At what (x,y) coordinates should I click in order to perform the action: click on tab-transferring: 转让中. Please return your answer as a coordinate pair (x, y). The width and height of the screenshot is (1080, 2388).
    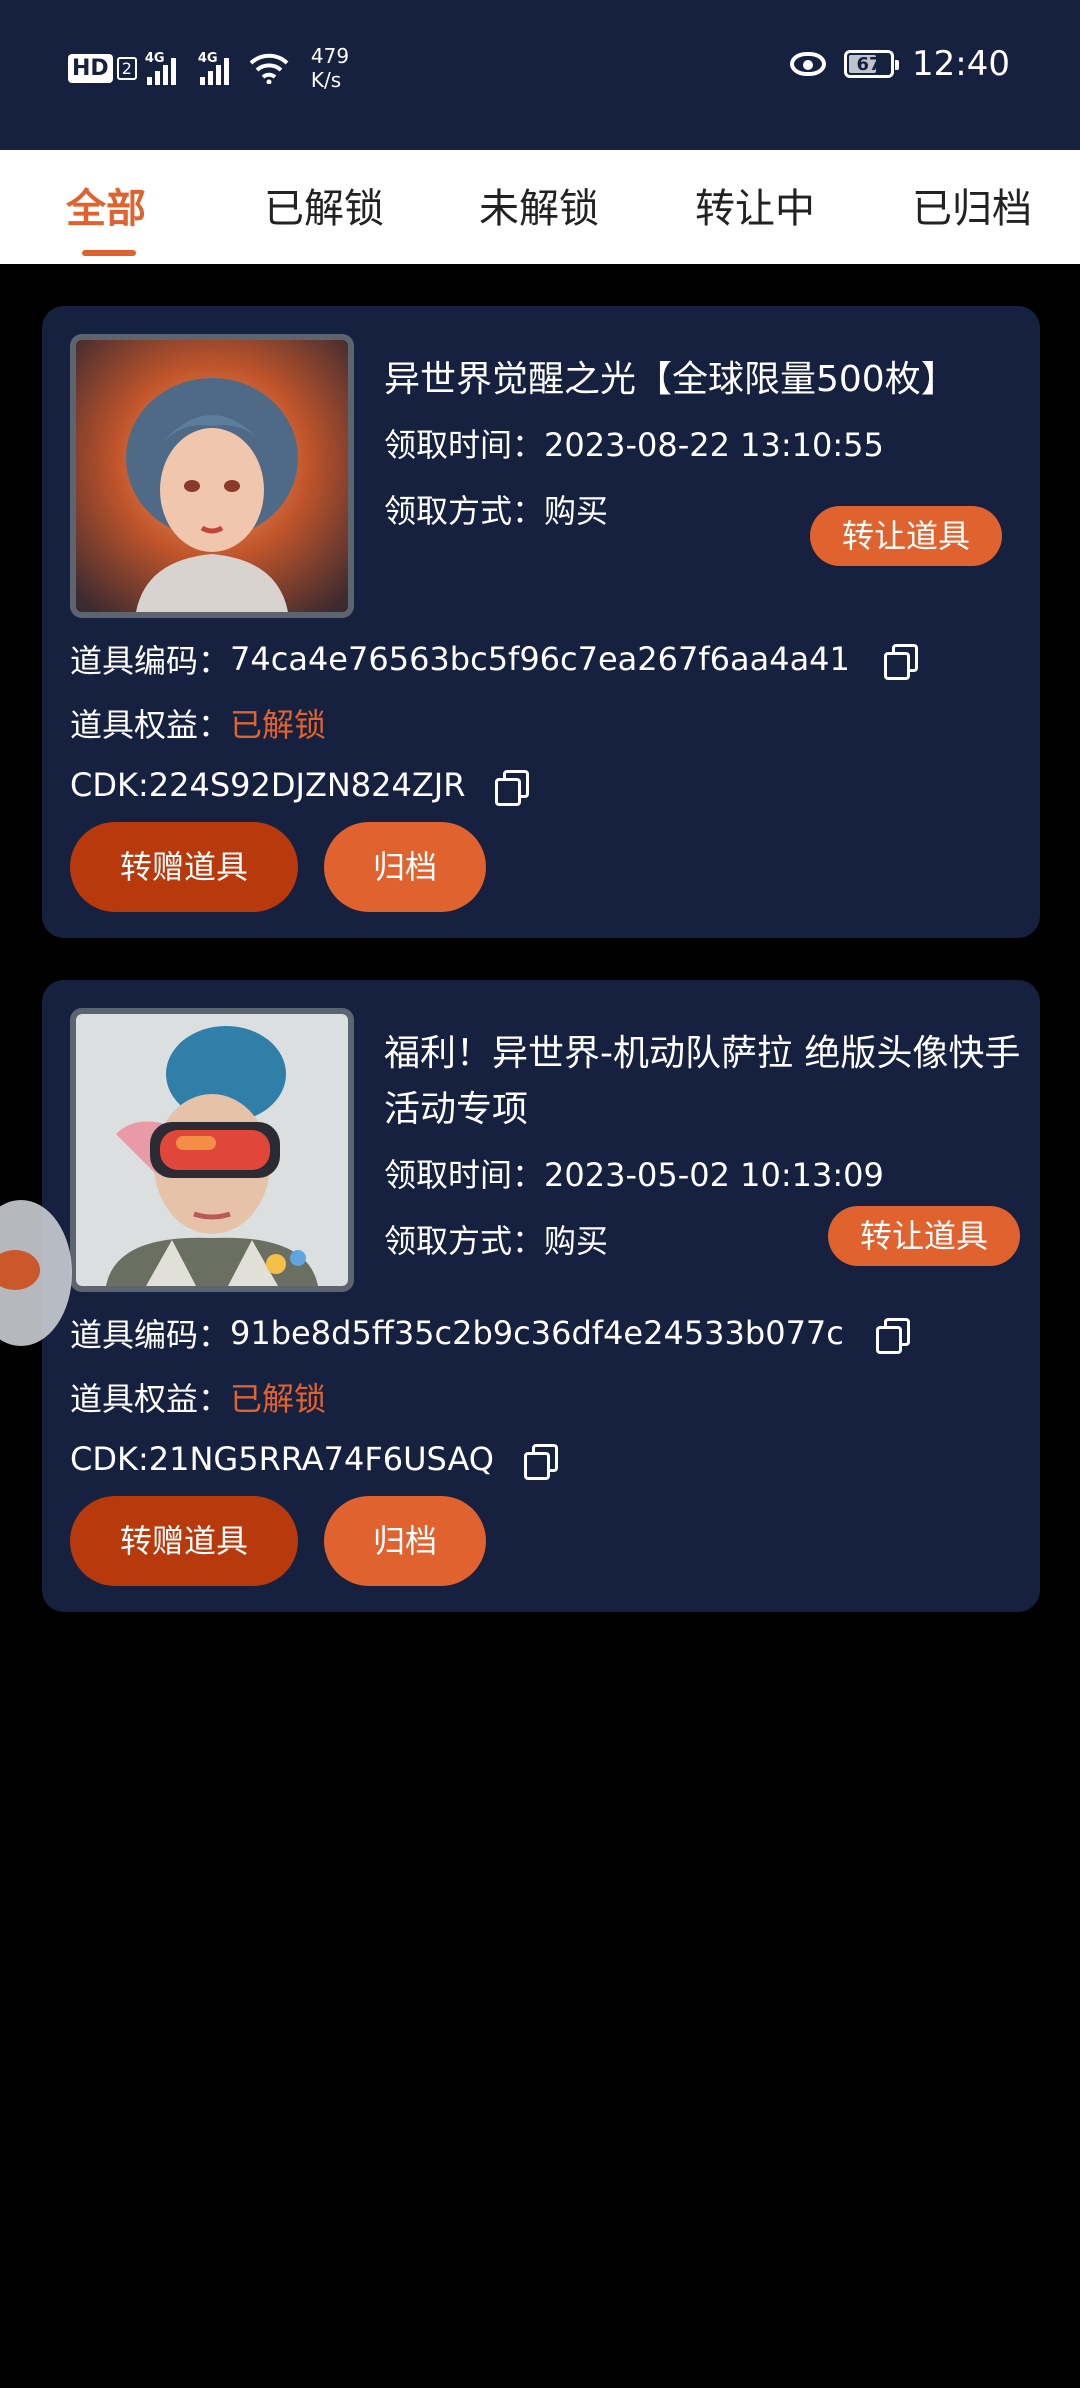
    Looking at the image, I should click on (755, 205).